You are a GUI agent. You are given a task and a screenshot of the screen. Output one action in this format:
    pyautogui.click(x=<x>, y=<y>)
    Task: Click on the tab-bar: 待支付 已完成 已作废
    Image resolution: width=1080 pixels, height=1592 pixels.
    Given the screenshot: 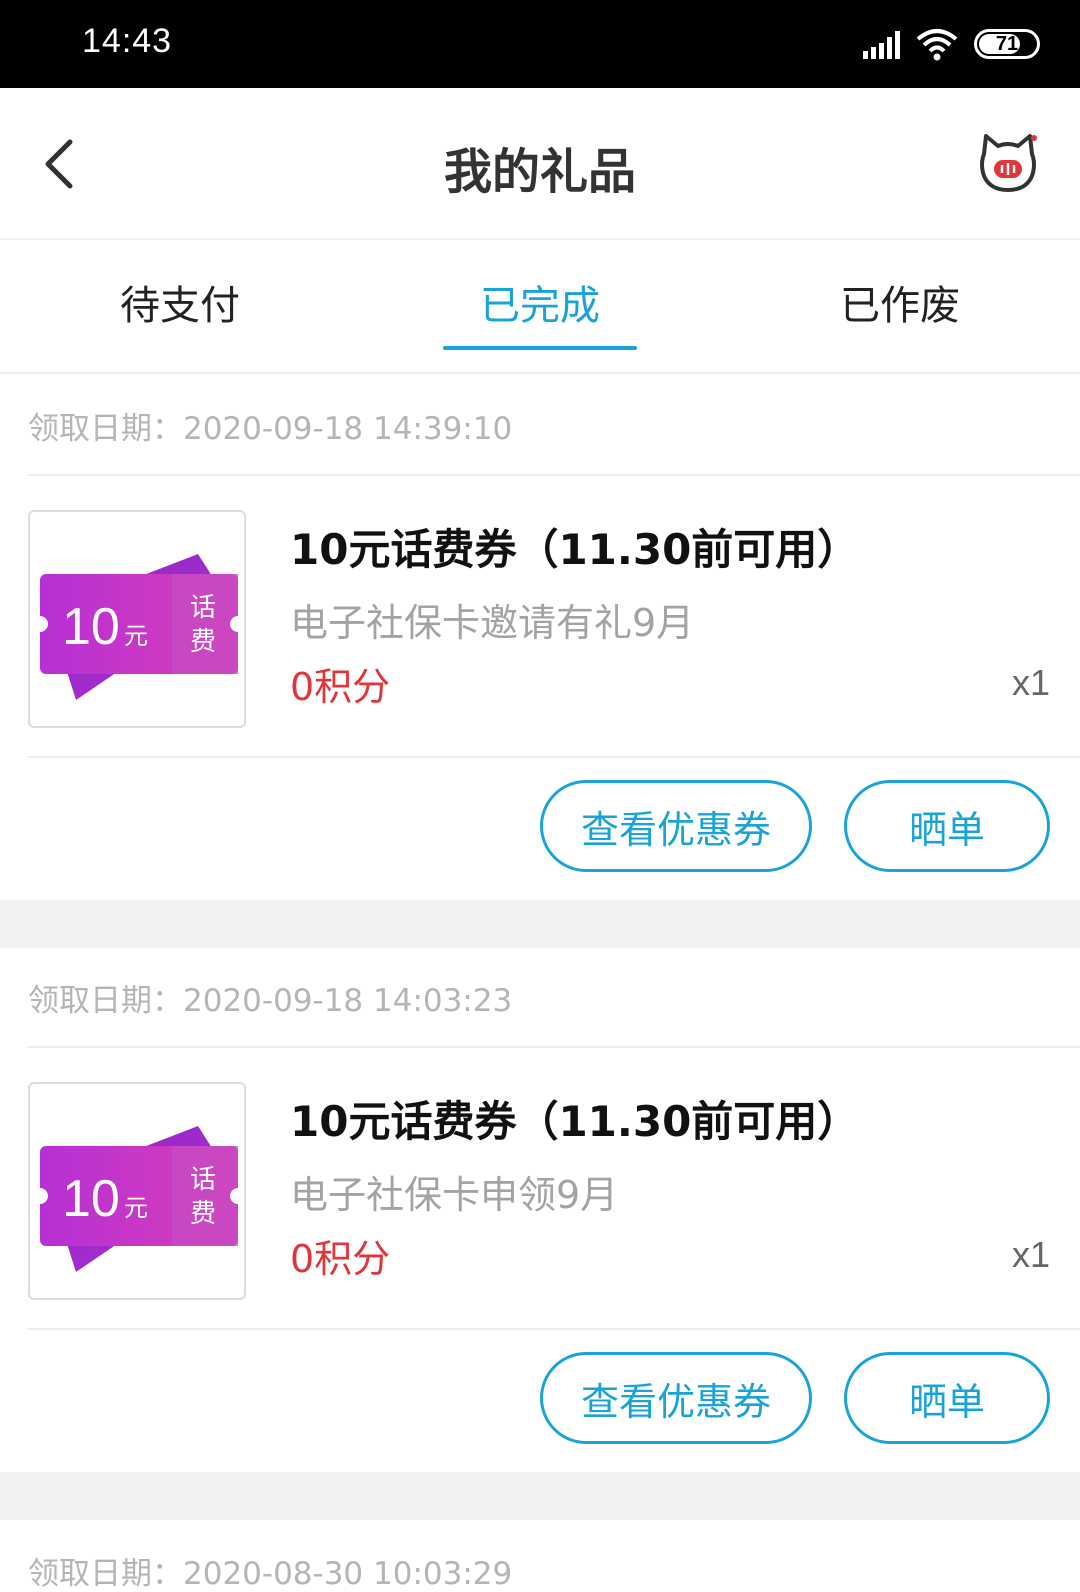 What is the action you would take?
    pyautogui.click(x=540, y=307)
    